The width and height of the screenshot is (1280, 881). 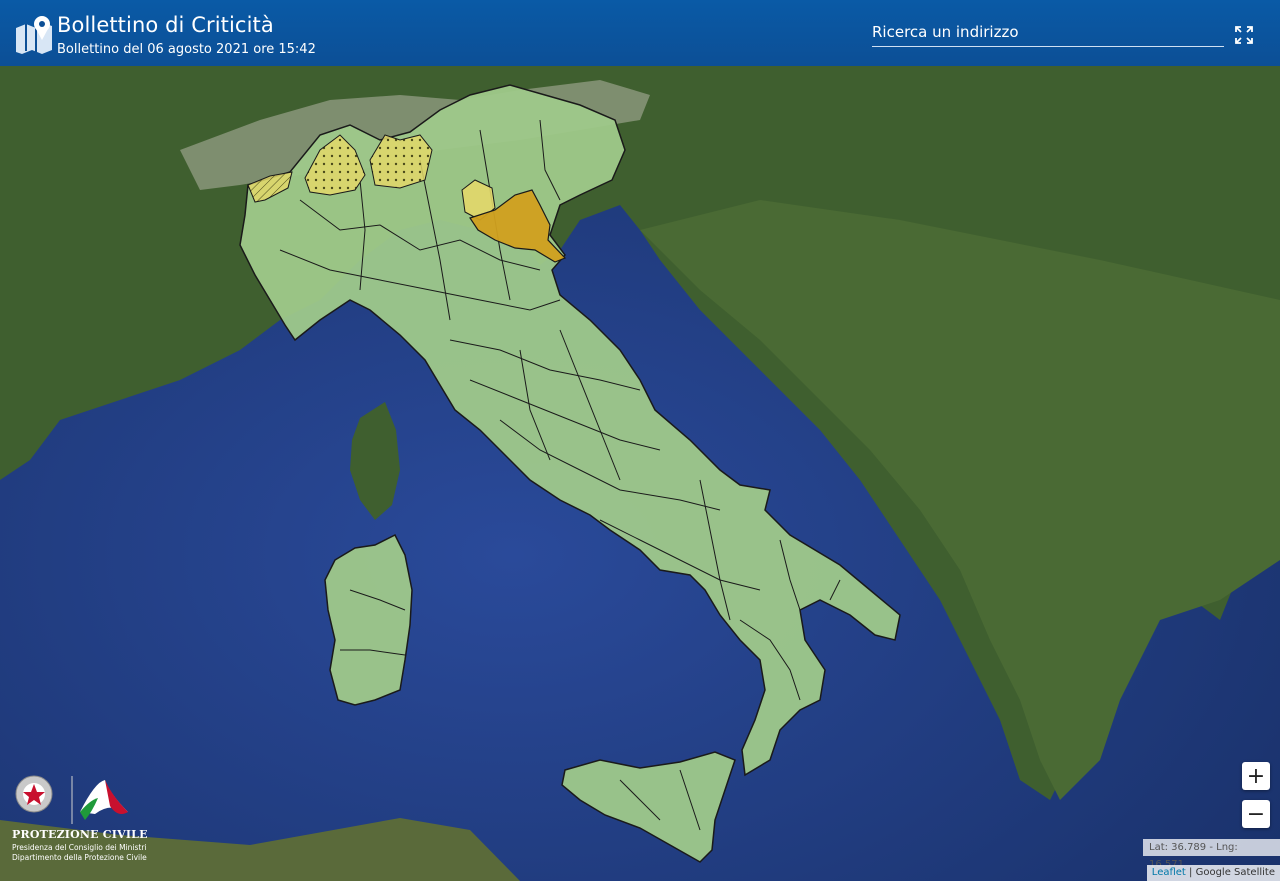 I want to click on minus-icon: −, so click(x=1256, y=814).